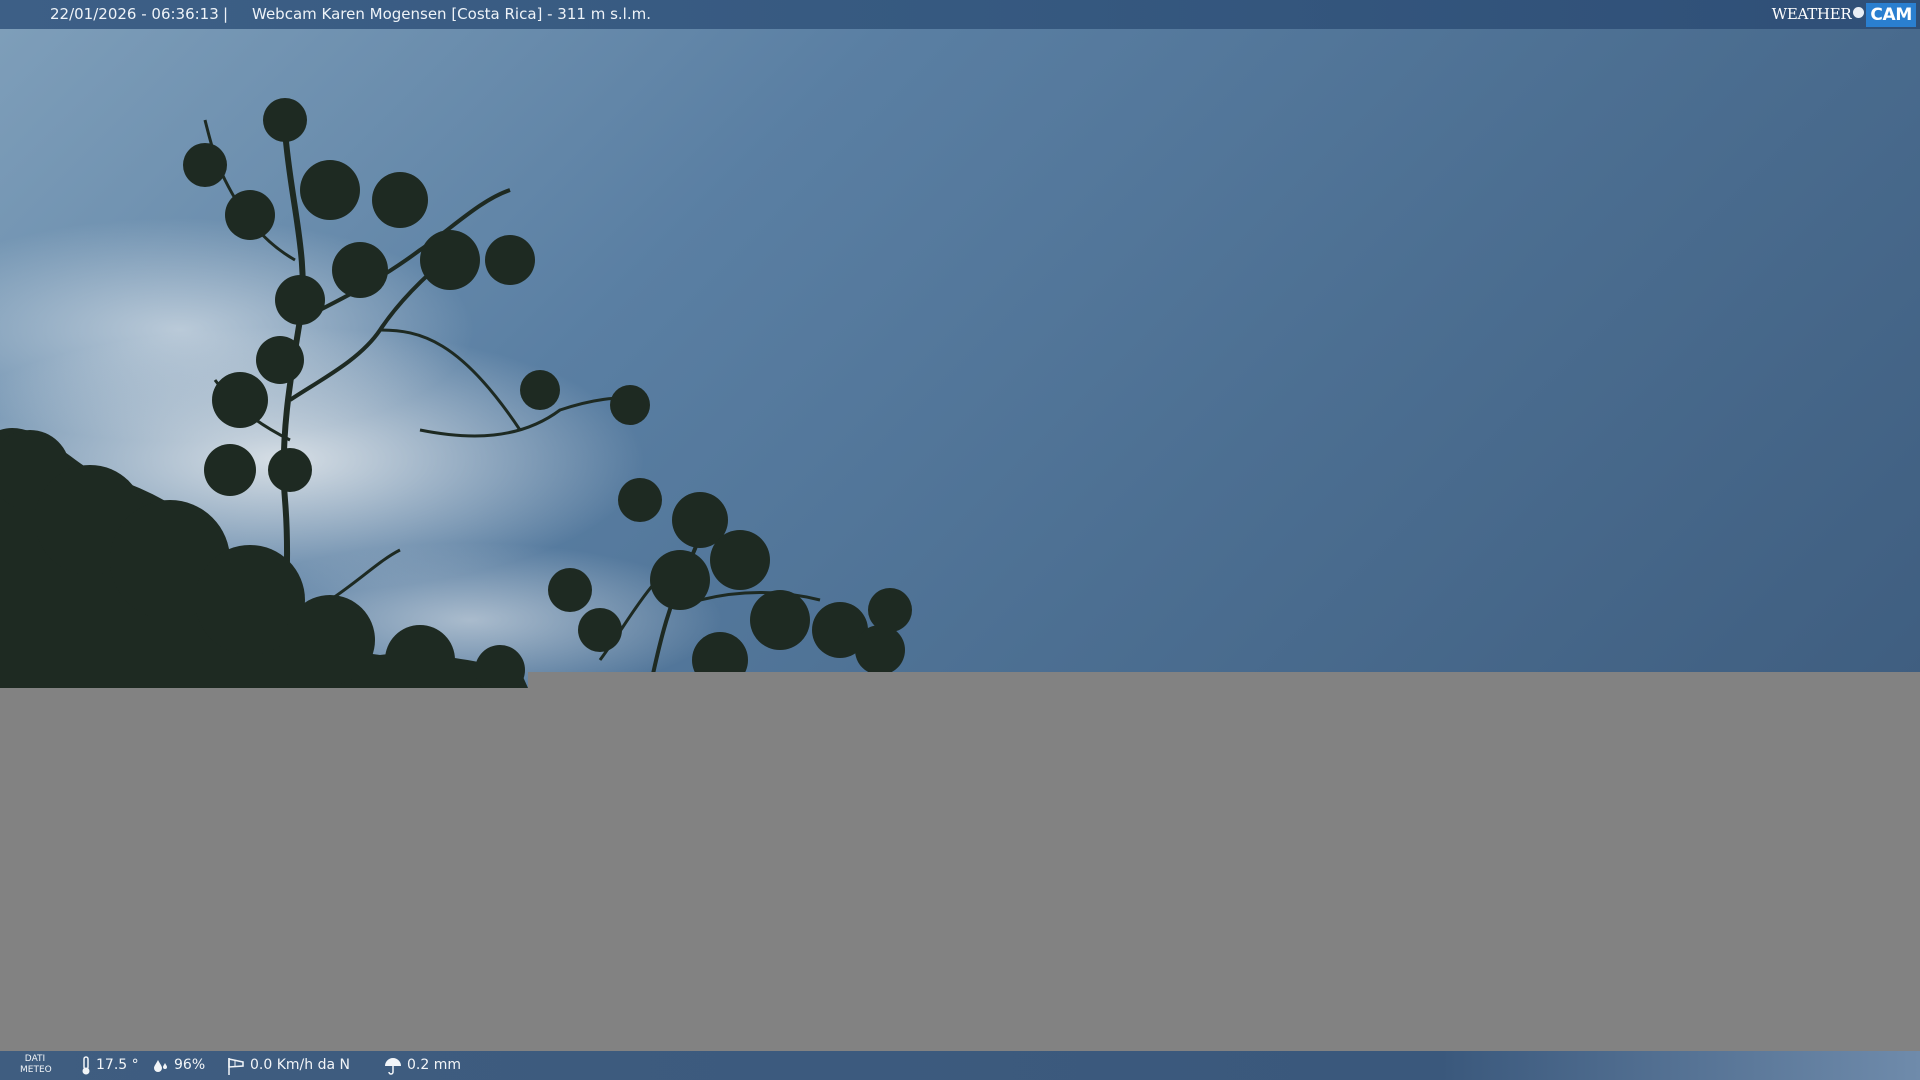  Describe the element at coordinates (160, 1065) in the screenshot. I see `humidity-drops-icon` at that location.